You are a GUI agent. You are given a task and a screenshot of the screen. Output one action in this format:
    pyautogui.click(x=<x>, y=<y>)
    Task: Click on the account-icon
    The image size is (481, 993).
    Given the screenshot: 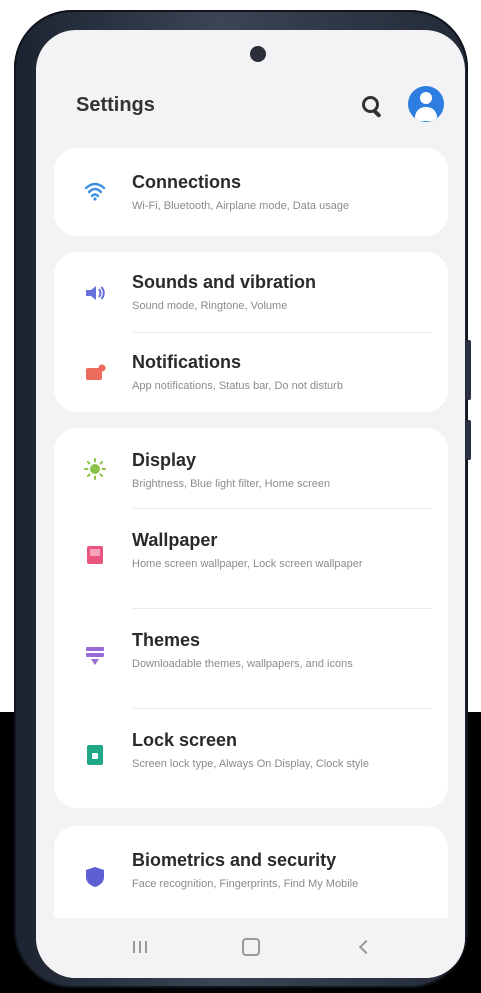 What is the action you would take?
    pyautogui.click(x=426, y=104)
    